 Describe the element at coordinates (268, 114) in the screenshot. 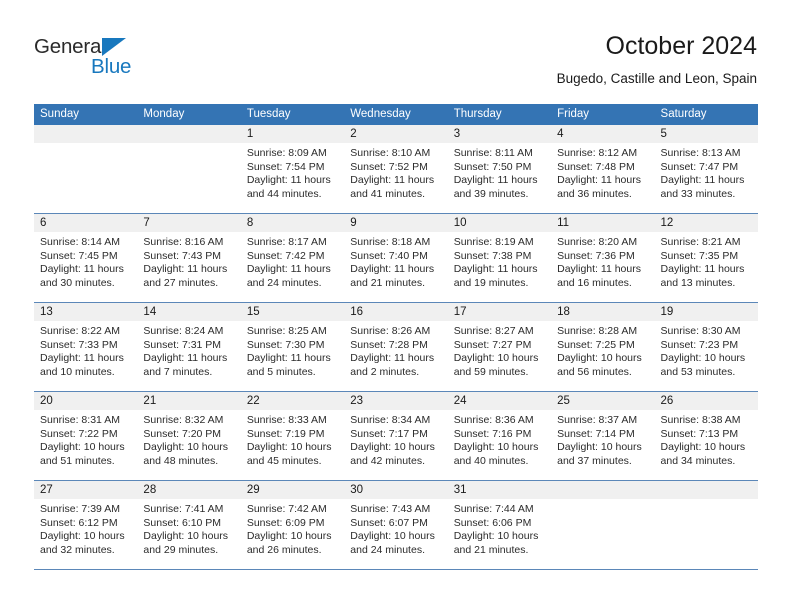

I see `weekday-header-tuesday: Tuesday` at that location.